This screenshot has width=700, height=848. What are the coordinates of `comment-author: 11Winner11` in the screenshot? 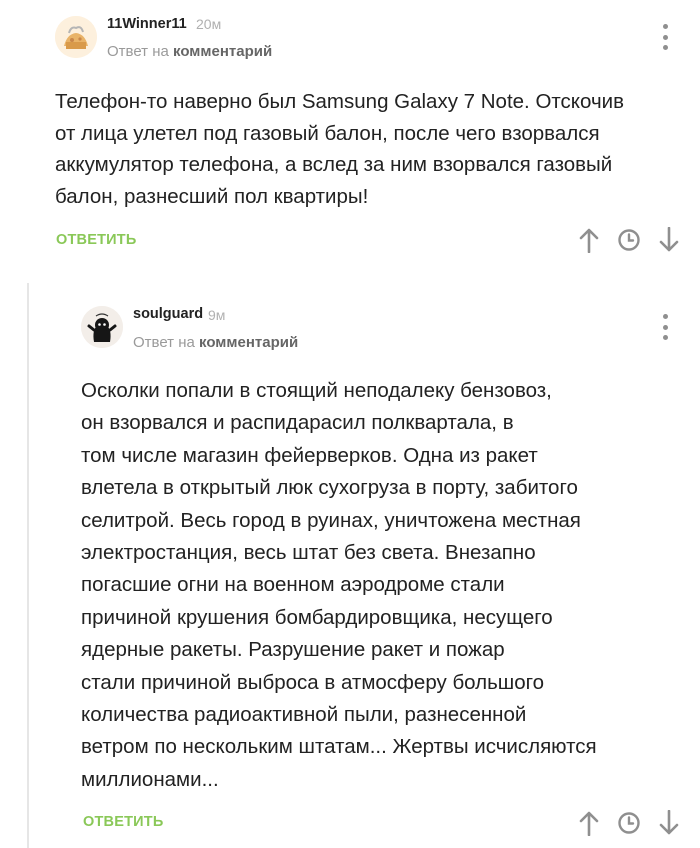 It's located at (147, 24).